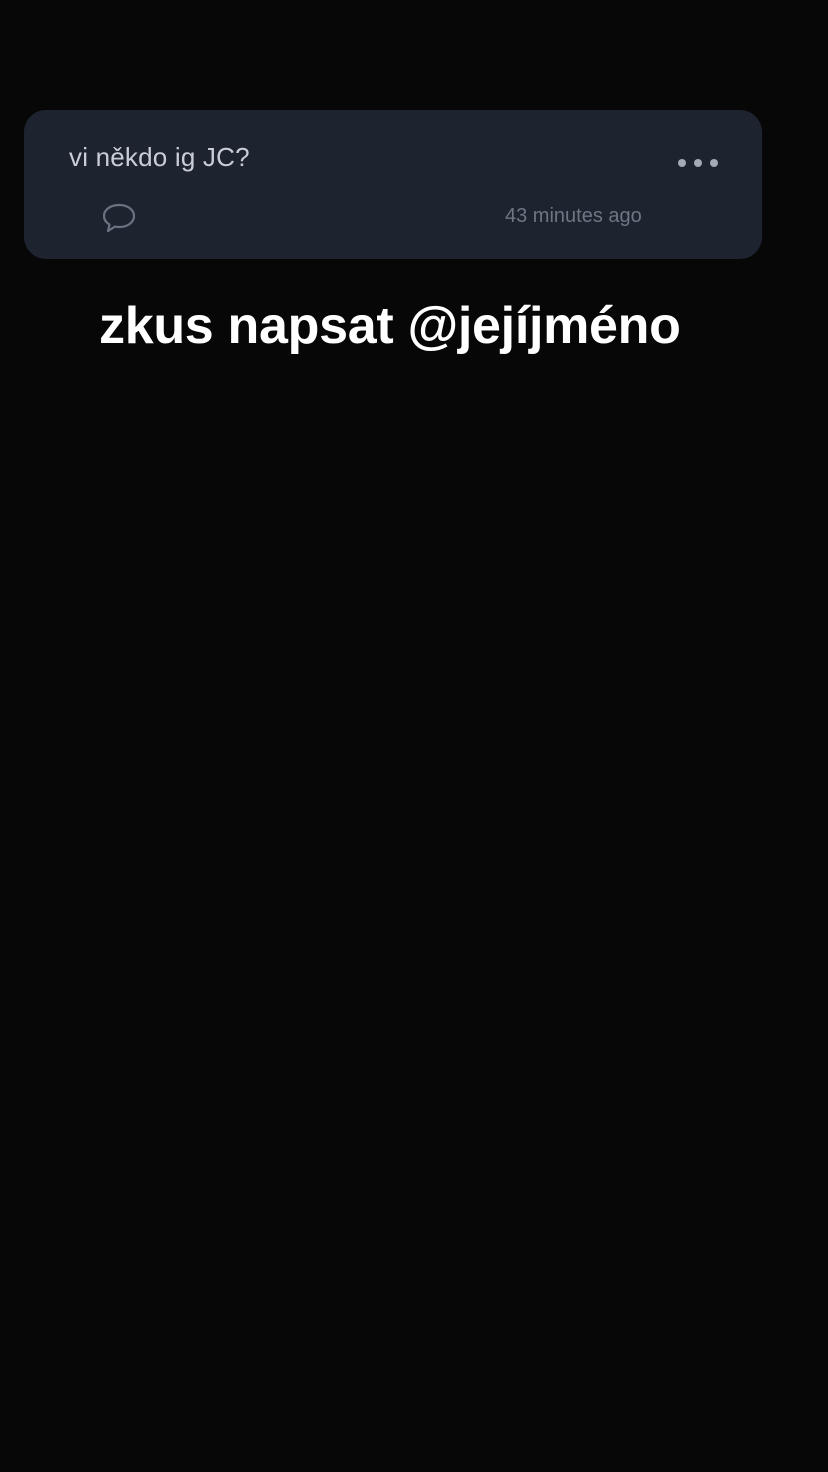  Describe the element at coordinates (159, 157) in the screenshot. I see `post-text: vi někdo ig JC?` at that location.